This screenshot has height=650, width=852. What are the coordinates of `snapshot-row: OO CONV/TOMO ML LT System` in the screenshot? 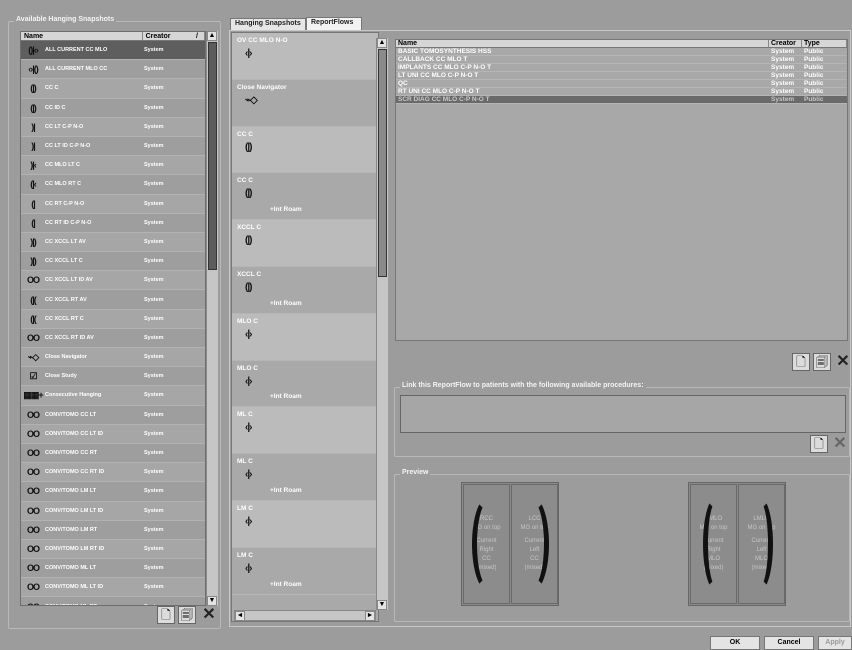 It's located at (113, 569).